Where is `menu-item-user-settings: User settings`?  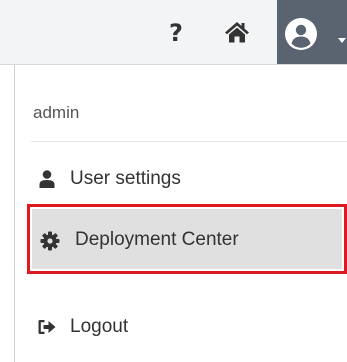
menu-item-user-settings: User settings is located at coordinates (181, 179).